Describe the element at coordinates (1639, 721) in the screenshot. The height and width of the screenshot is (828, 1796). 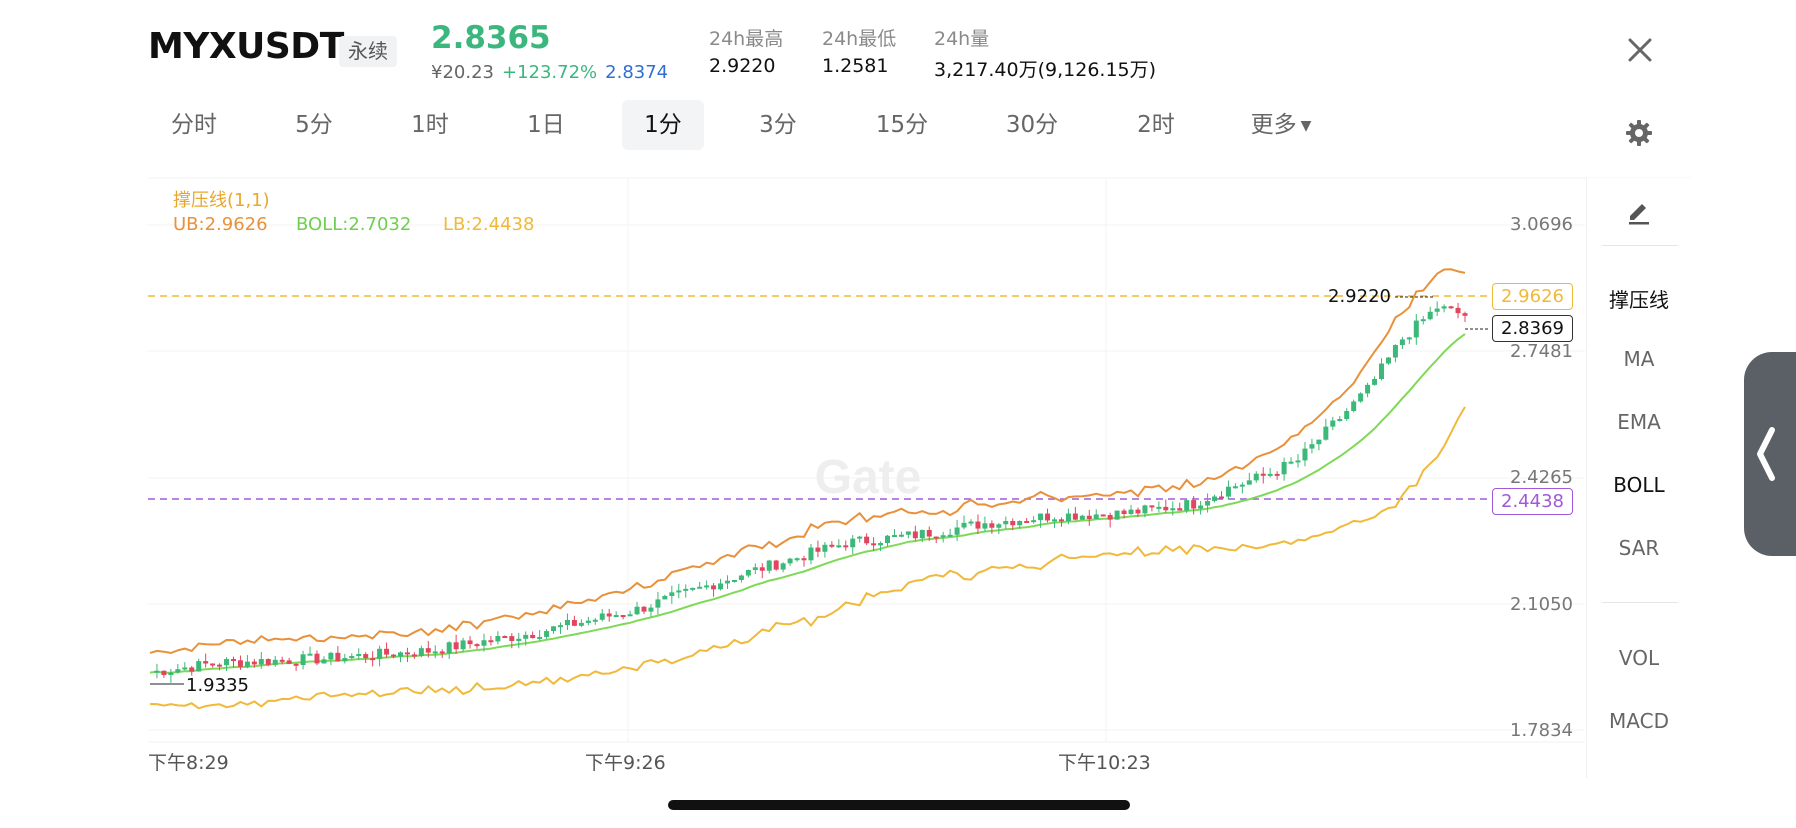
I see `indicator-macd: MACD` at that location.